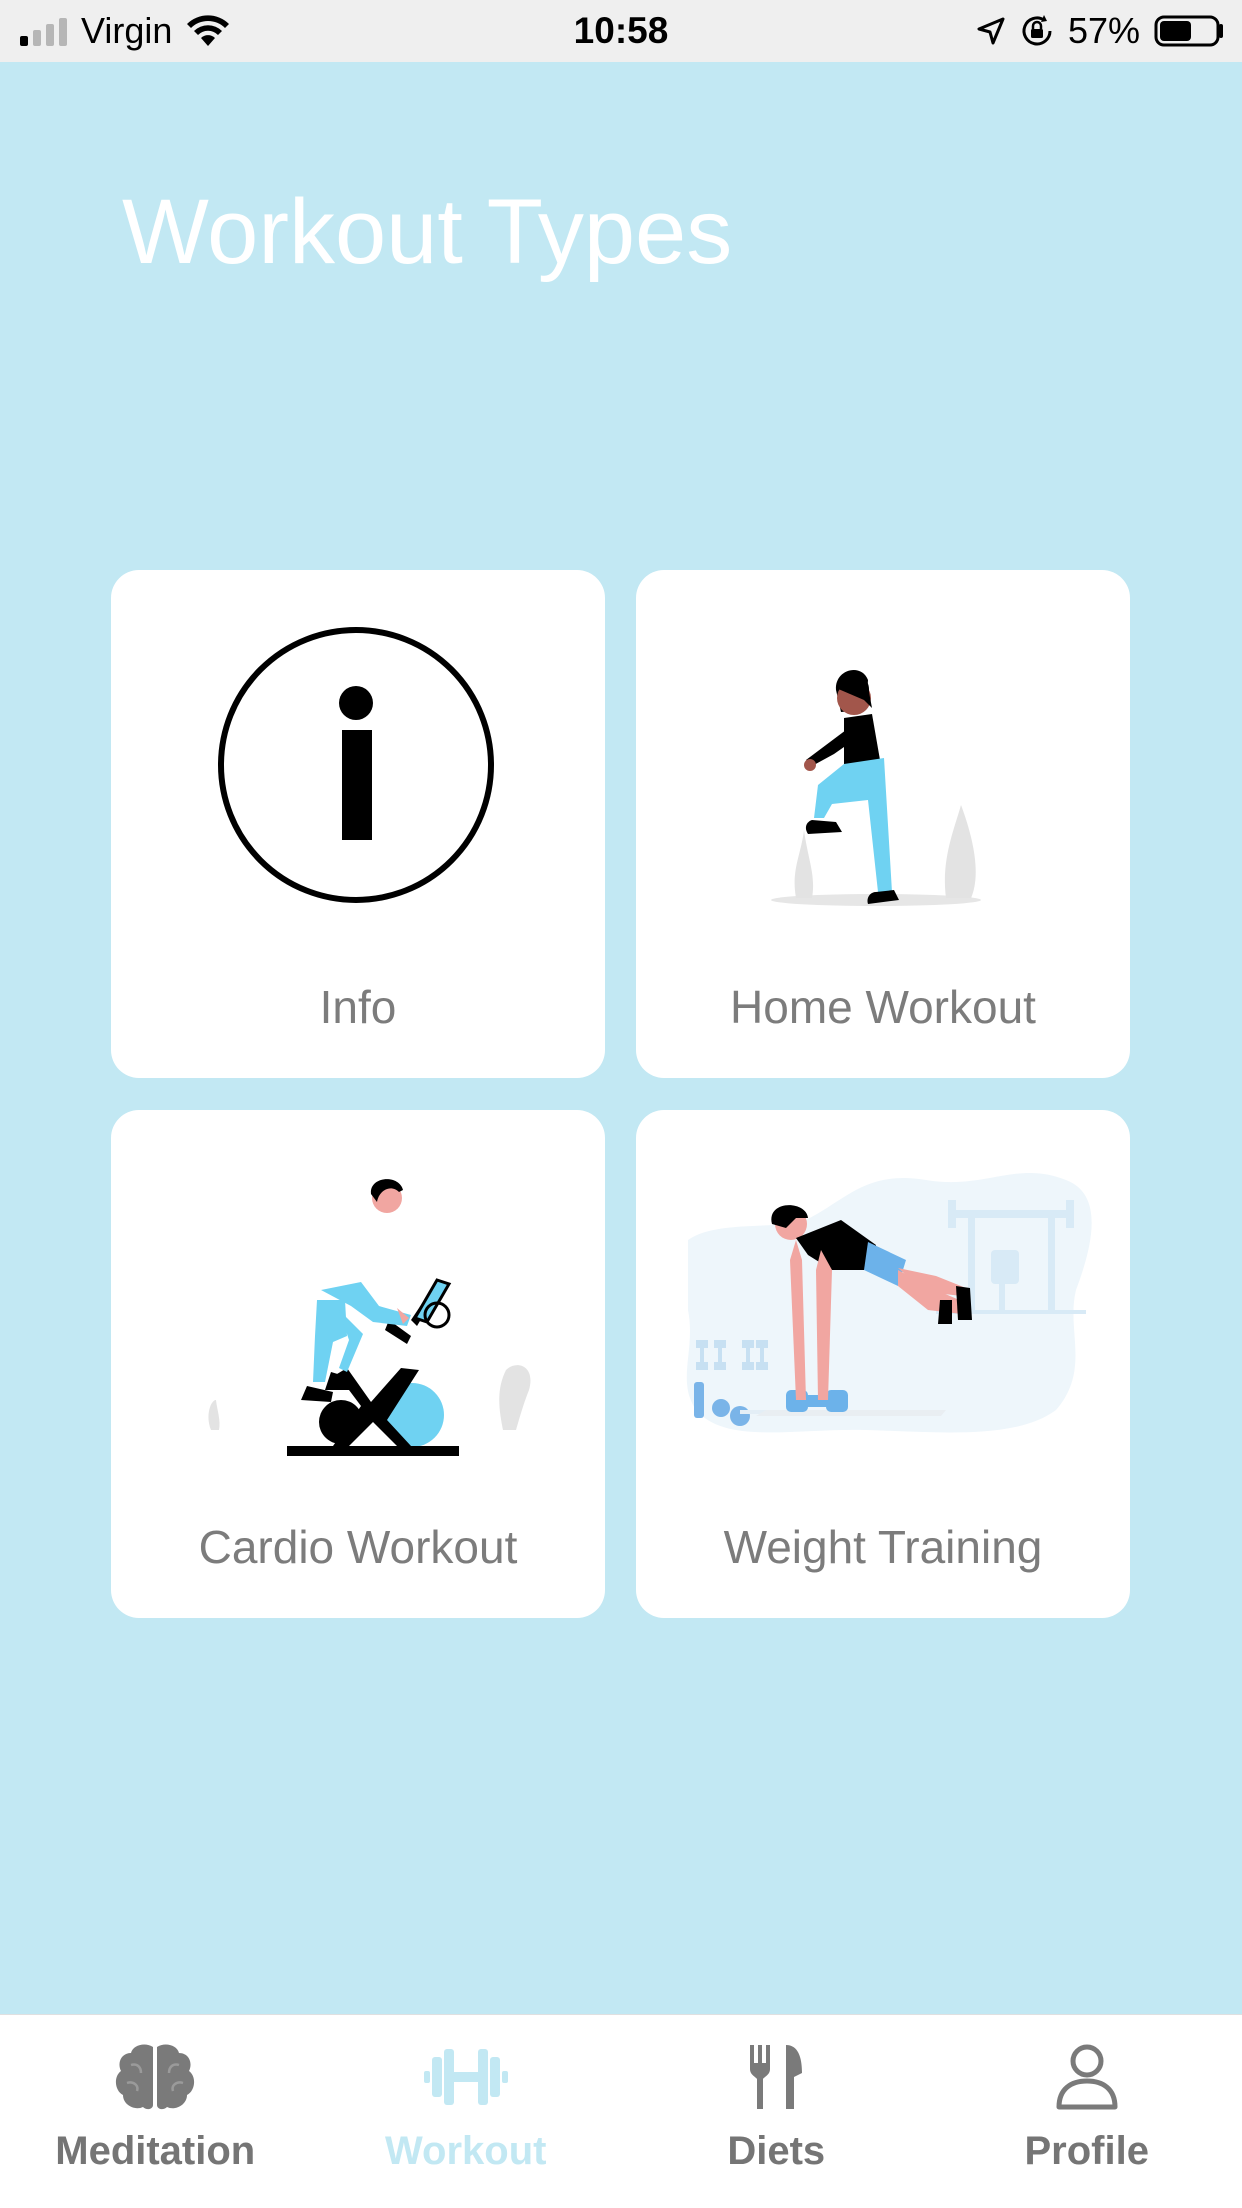 The height and width of the screenshot is (2208, 1242). I want to click on info-circle-icon, so click(356, 765).